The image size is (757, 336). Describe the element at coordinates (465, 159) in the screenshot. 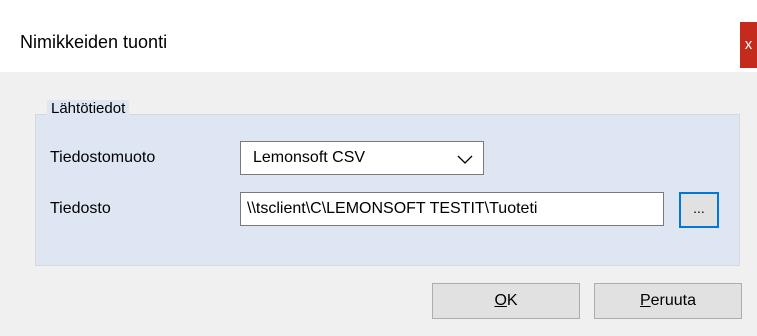

I see `chevron-down-icon` at that location.